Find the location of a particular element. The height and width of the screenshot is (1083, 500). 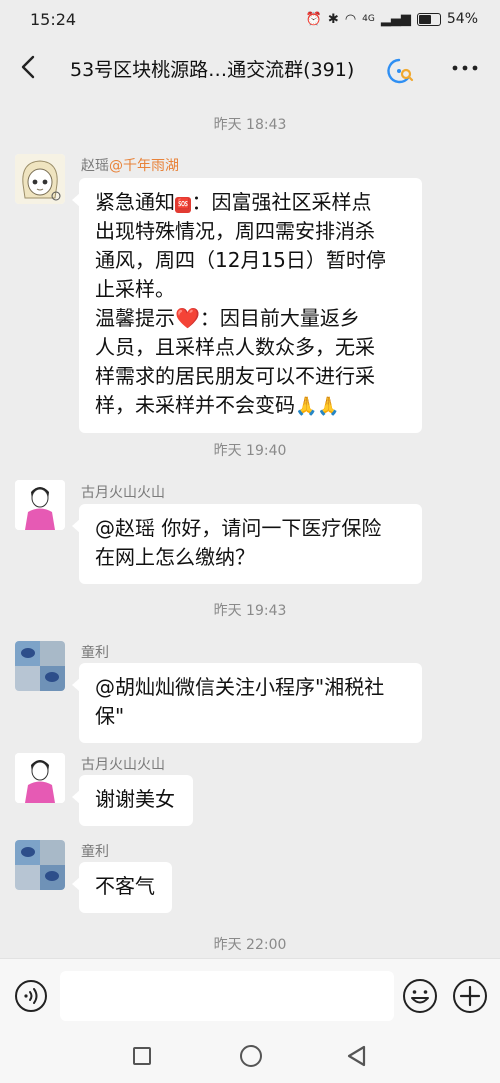

message-bubble: 谢谢美女 is located at coordinates (132, 800).